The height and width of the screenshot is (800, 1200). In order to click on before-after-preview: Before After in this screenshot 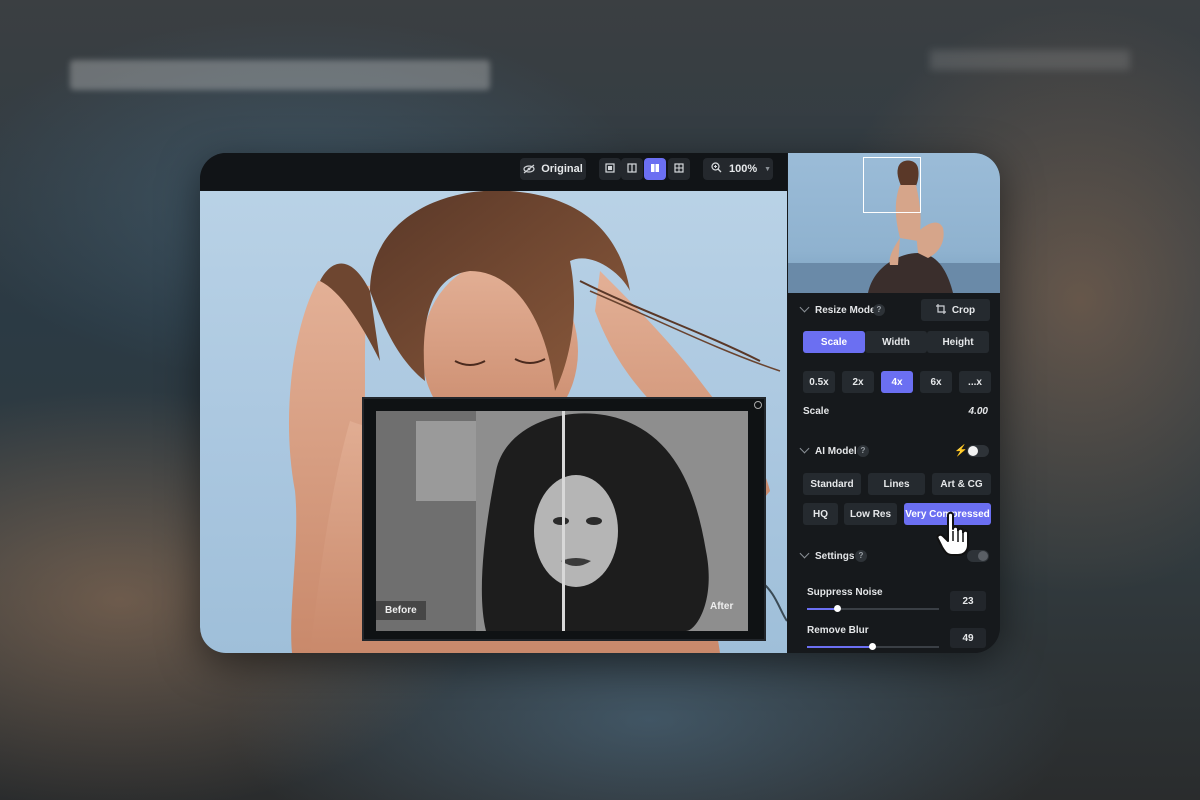, I will do `click(564, 519)`.